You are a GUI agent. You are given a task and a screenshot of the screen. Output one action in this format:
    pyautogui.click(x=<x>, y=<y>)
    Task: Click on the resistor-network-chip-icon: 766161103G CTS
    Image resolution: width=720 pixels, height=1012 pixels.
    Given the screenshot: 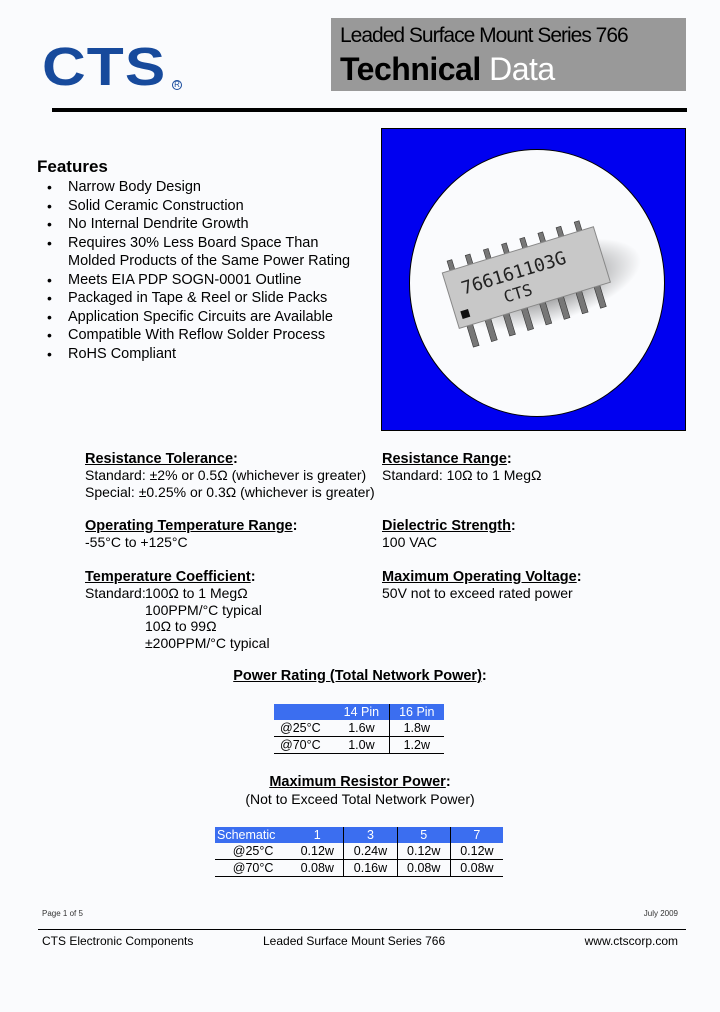 What is the action you would take?
    pyautogui.click(x=541, y=284)
    